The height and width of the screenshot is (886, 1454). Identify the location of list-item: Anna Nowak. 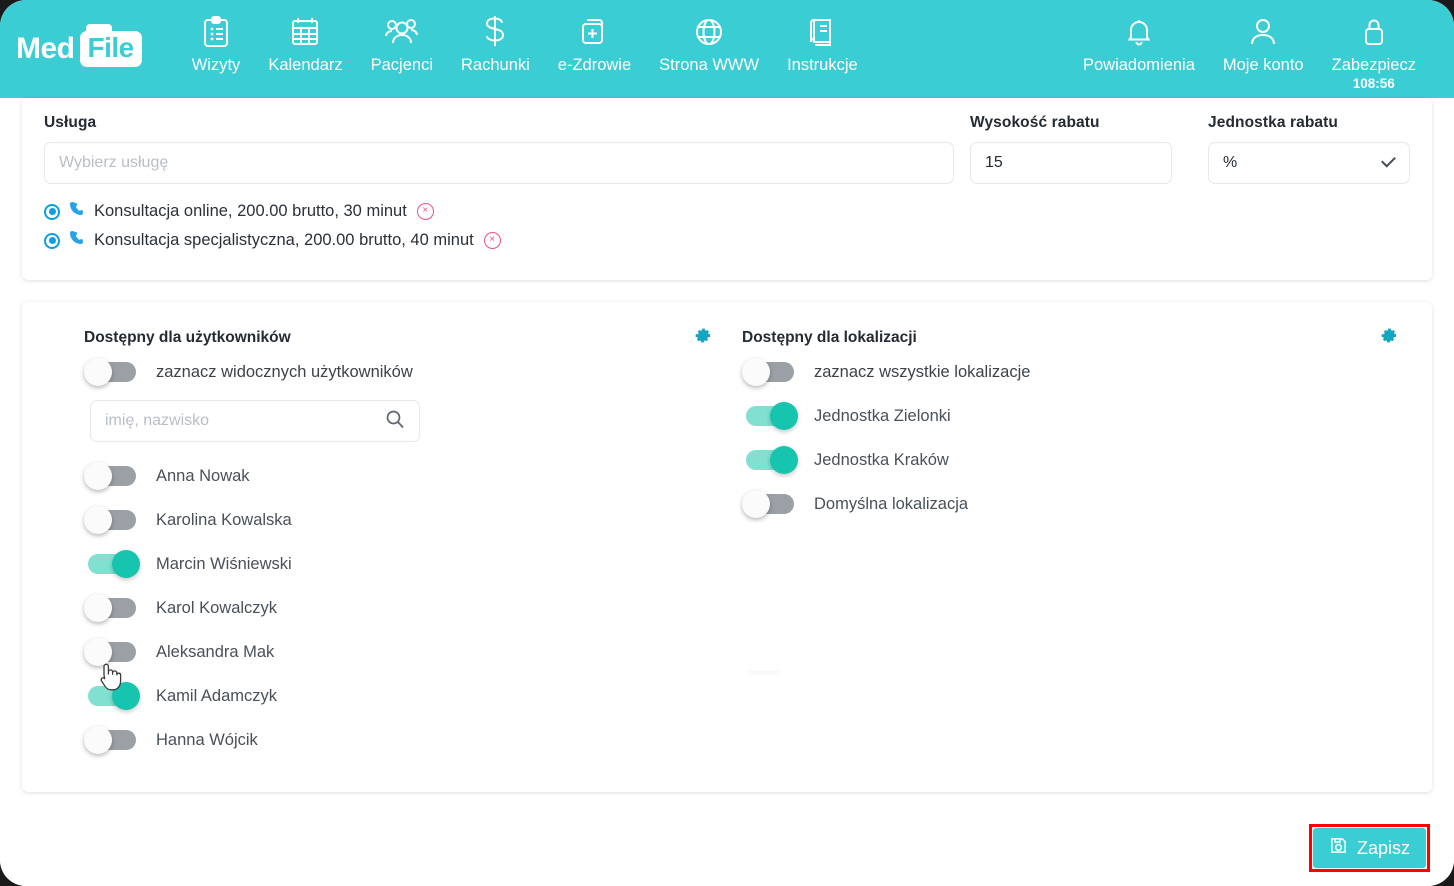
(404, 476).